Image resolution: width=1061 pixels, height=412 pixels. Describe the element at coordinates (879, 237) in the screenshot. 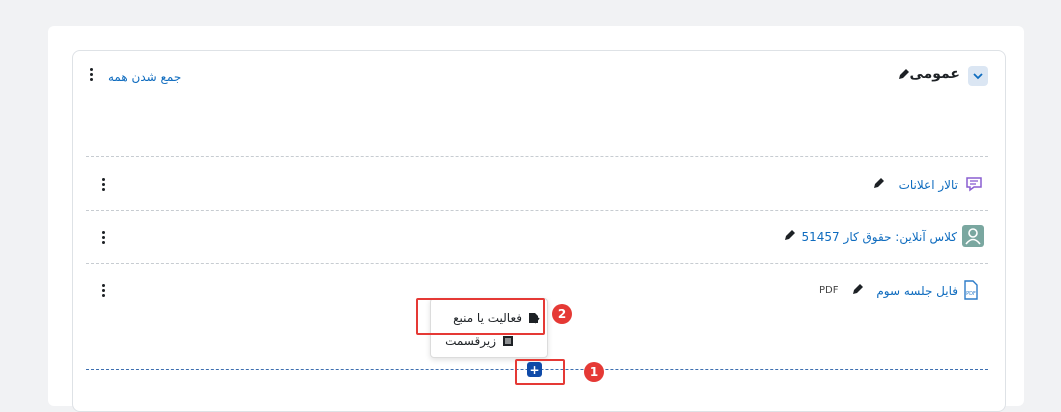

I see `activity-name-online-class: کلاس آنلاین: حقوق کار 51457` at that location.